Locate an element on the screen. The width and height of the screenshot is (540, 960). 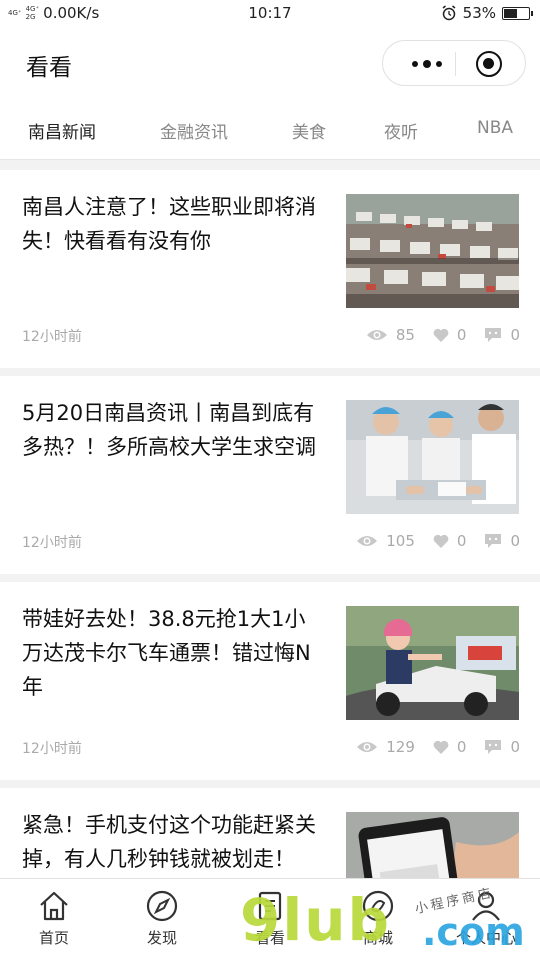
tabbar-label: 个人中心 is located at coordinates (485, 938).